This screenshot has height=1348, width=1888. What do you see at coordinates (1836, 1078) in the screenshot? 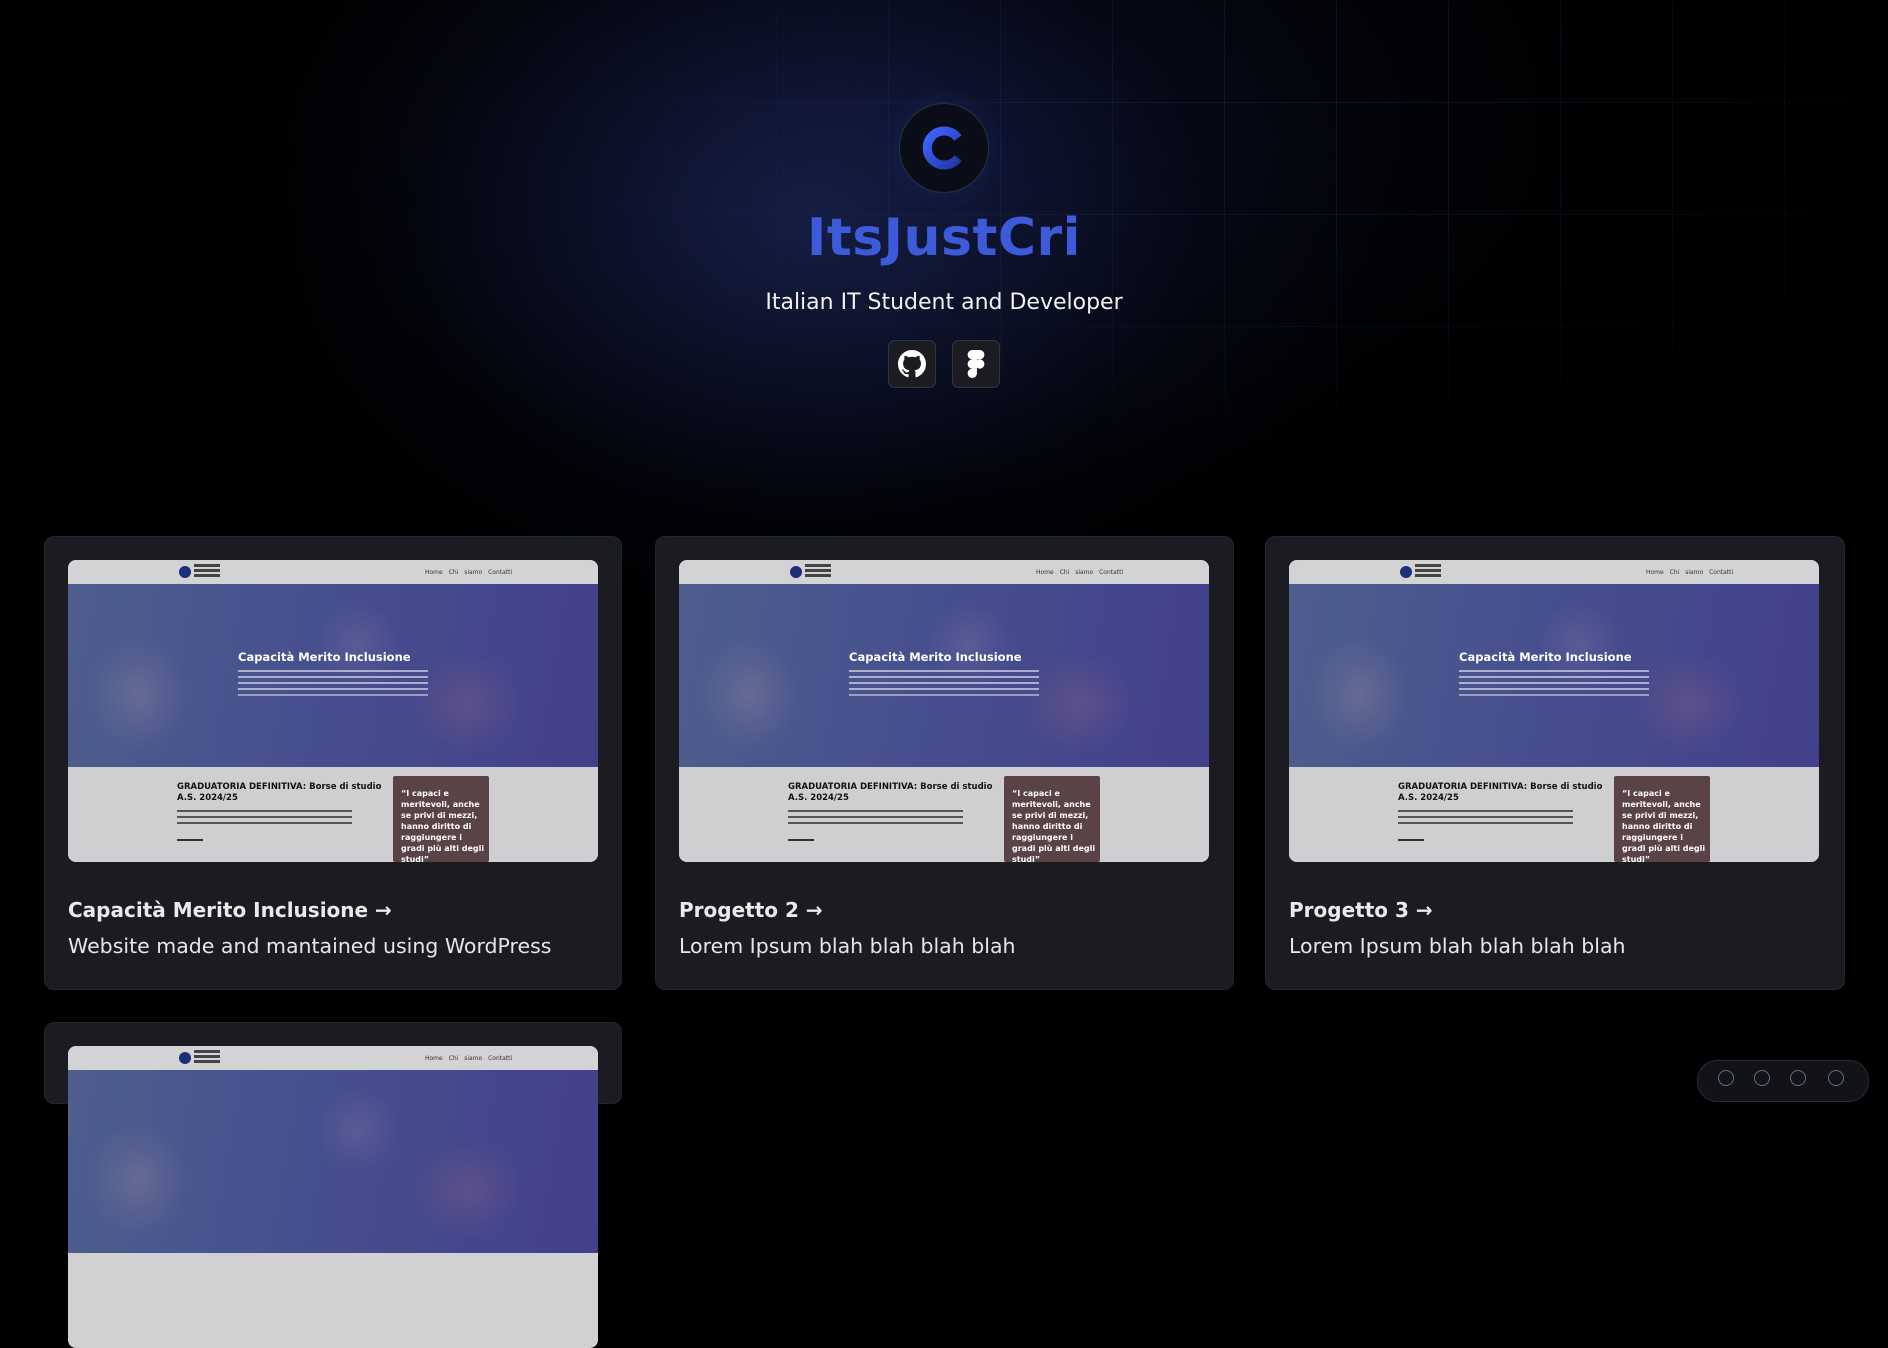
I see `settings-icon` at bounding box center [1836, 1078].